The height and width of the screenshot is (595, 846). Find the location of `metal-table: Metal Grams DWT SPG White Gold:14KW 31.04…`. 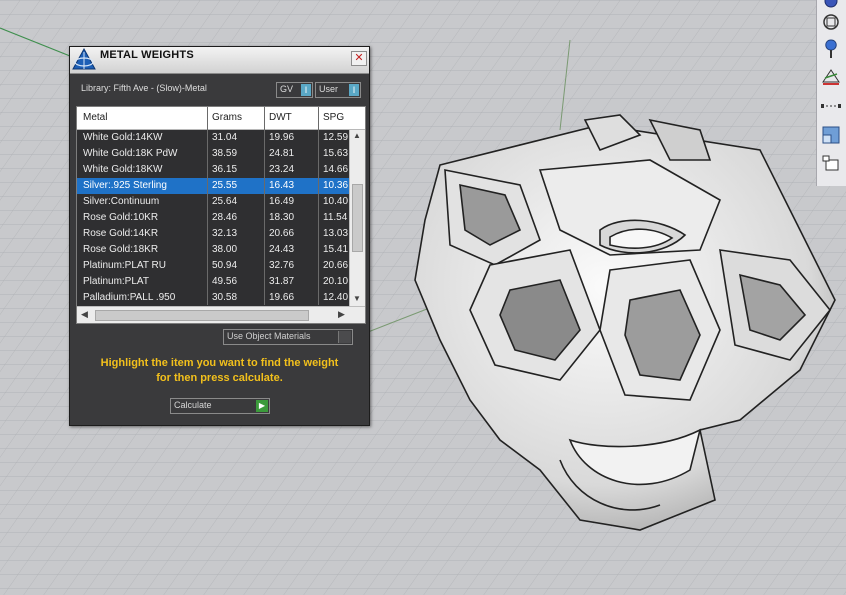

metal-table: Metal Grams DWT SPG White Gold:14KW 31.04… is located at coordinates (221, 215).